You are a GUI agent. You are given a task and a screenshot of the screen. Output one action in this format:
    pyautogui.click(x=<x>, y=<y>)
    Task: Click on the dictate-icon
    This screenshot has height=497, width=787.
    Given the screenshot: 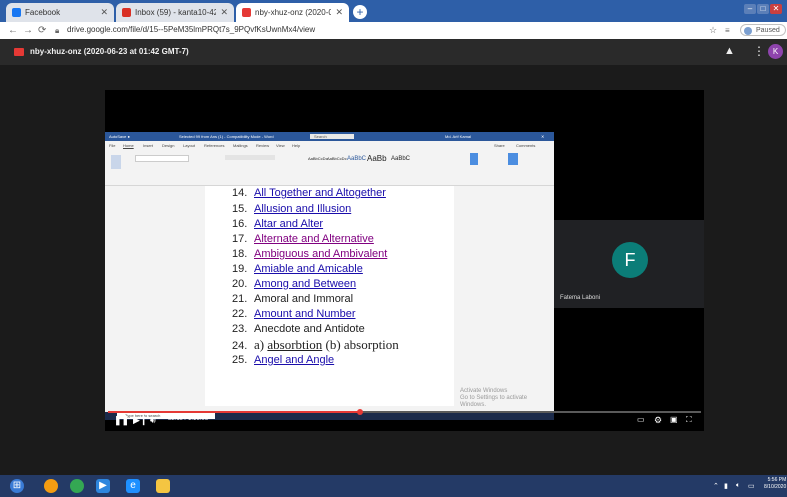 What is the action you would take?
    pyautogui.click(x=474, y=159)
    